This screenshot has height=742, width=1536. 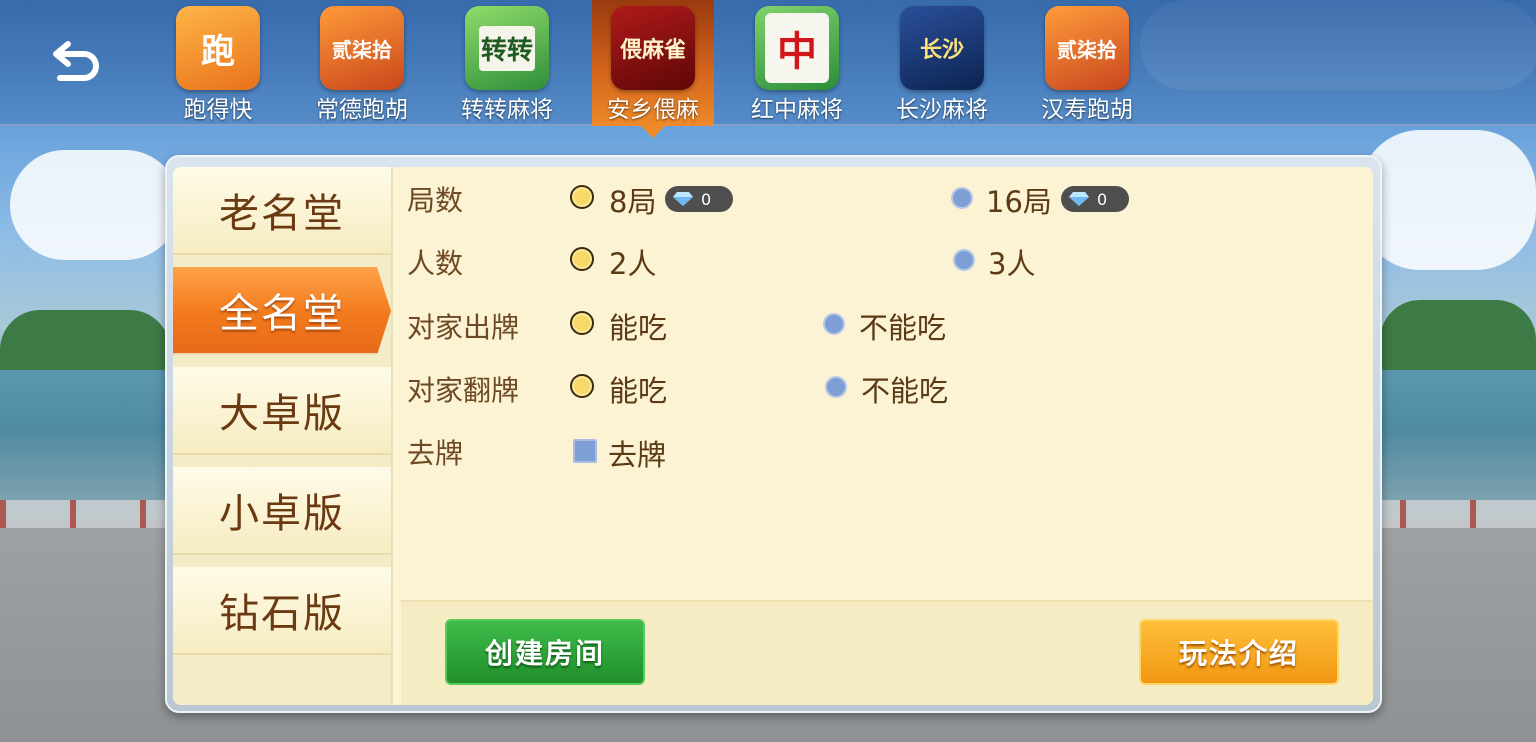 I want to click on rounds-label: 局数, so click(x=435, y=200).